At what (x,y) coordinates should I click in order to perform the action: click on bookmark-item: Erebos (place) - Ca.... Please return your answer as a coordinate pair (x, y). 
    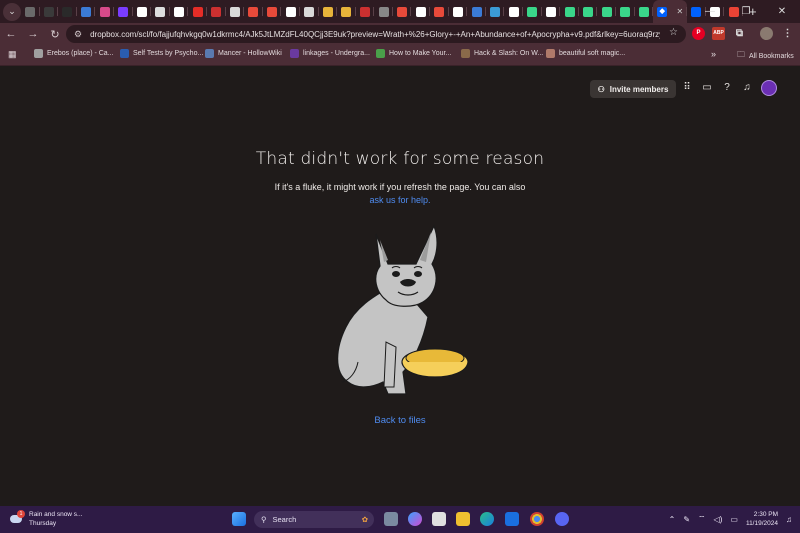
    Looking at the image, I should click on (74, 53).